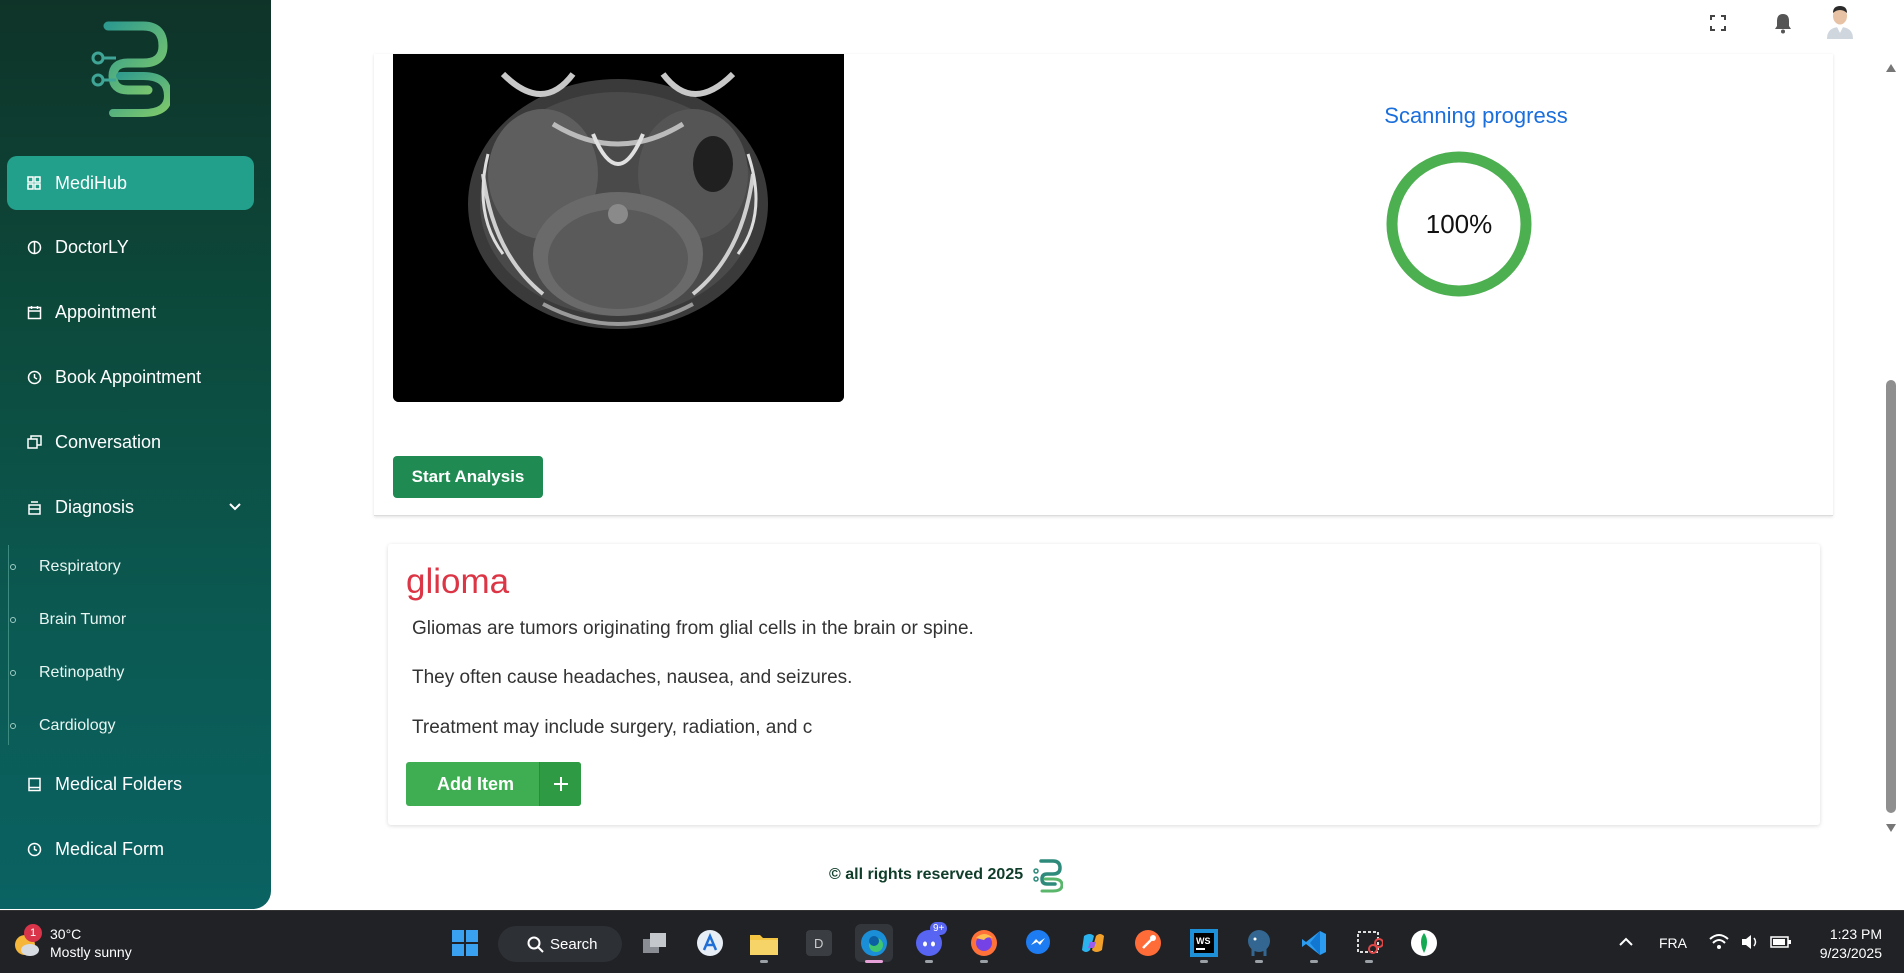 The width and height of the screenshot is (1904, 973). What do you see at coordinates (1781, 942) in the screenshot?
I see `battery-icon` at bounding box center [1781, 942].